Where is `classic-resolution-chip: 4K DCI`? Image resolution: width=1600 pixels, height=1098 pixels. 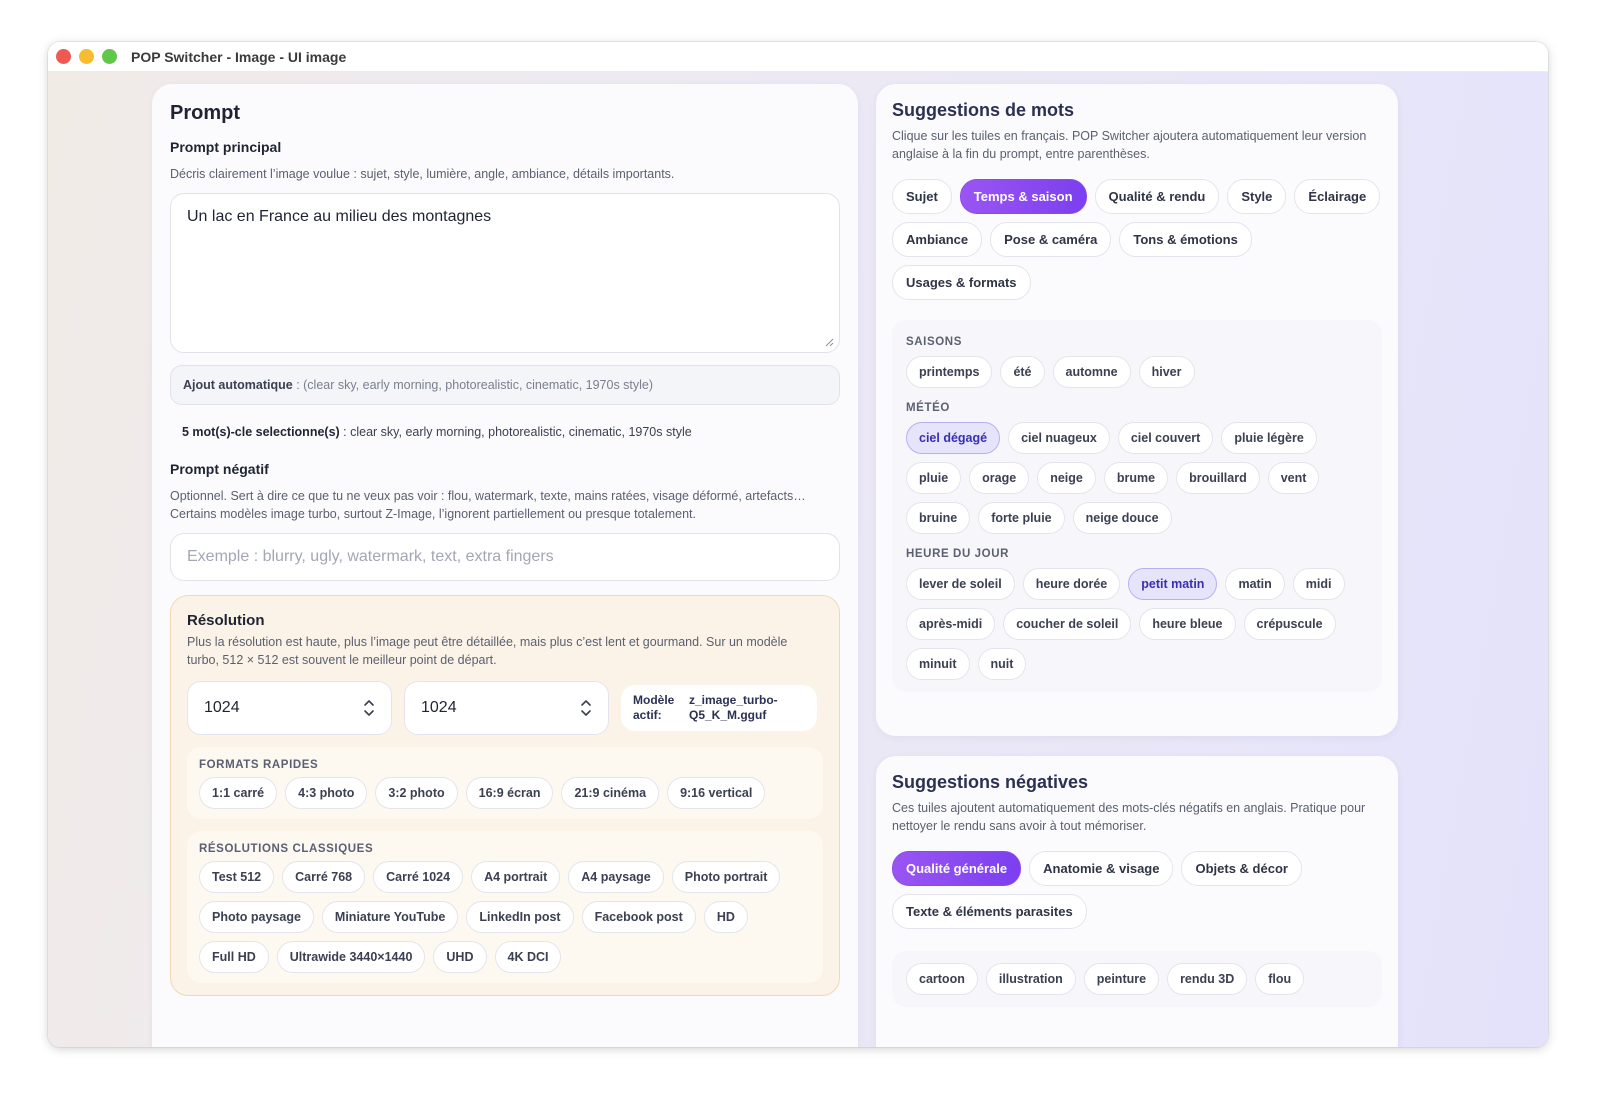 classic-resolution-chip: 4K DCI is located at coordinates (528, 957).